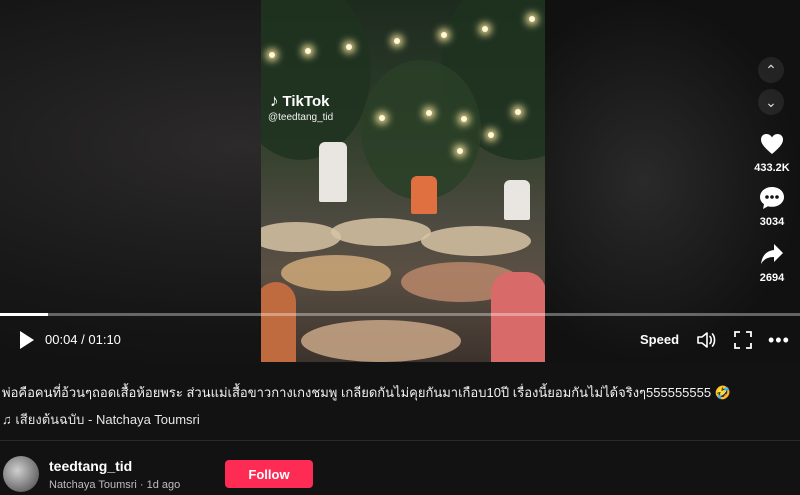 The width and height of the screenshot is (800, 495). What do you see at coordinates (83, 339) in the screenshot?
I see `time-display: 00:04 / 01:10` at bounding box center [83, 339].